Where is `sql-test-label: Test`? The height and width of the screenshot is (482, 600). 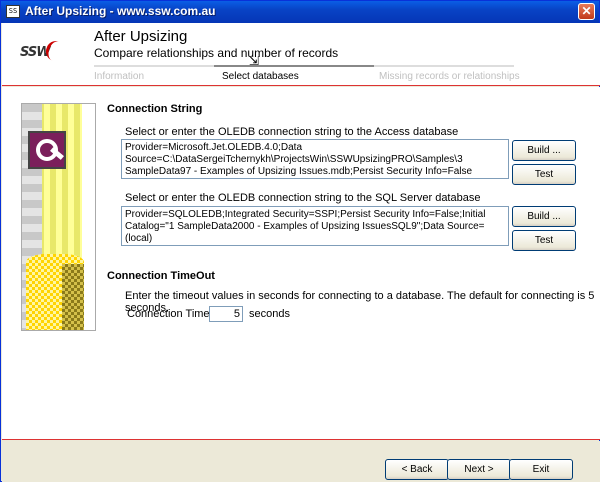
sql-test-label: Test is located at coordinates (544, 240).